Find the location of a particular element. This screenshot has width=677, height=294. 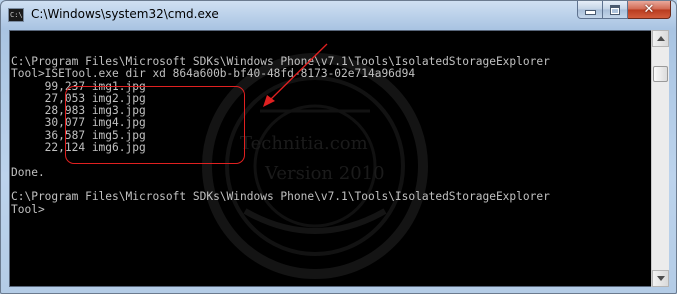

minimize-icon is located at coordinates (590, 12).